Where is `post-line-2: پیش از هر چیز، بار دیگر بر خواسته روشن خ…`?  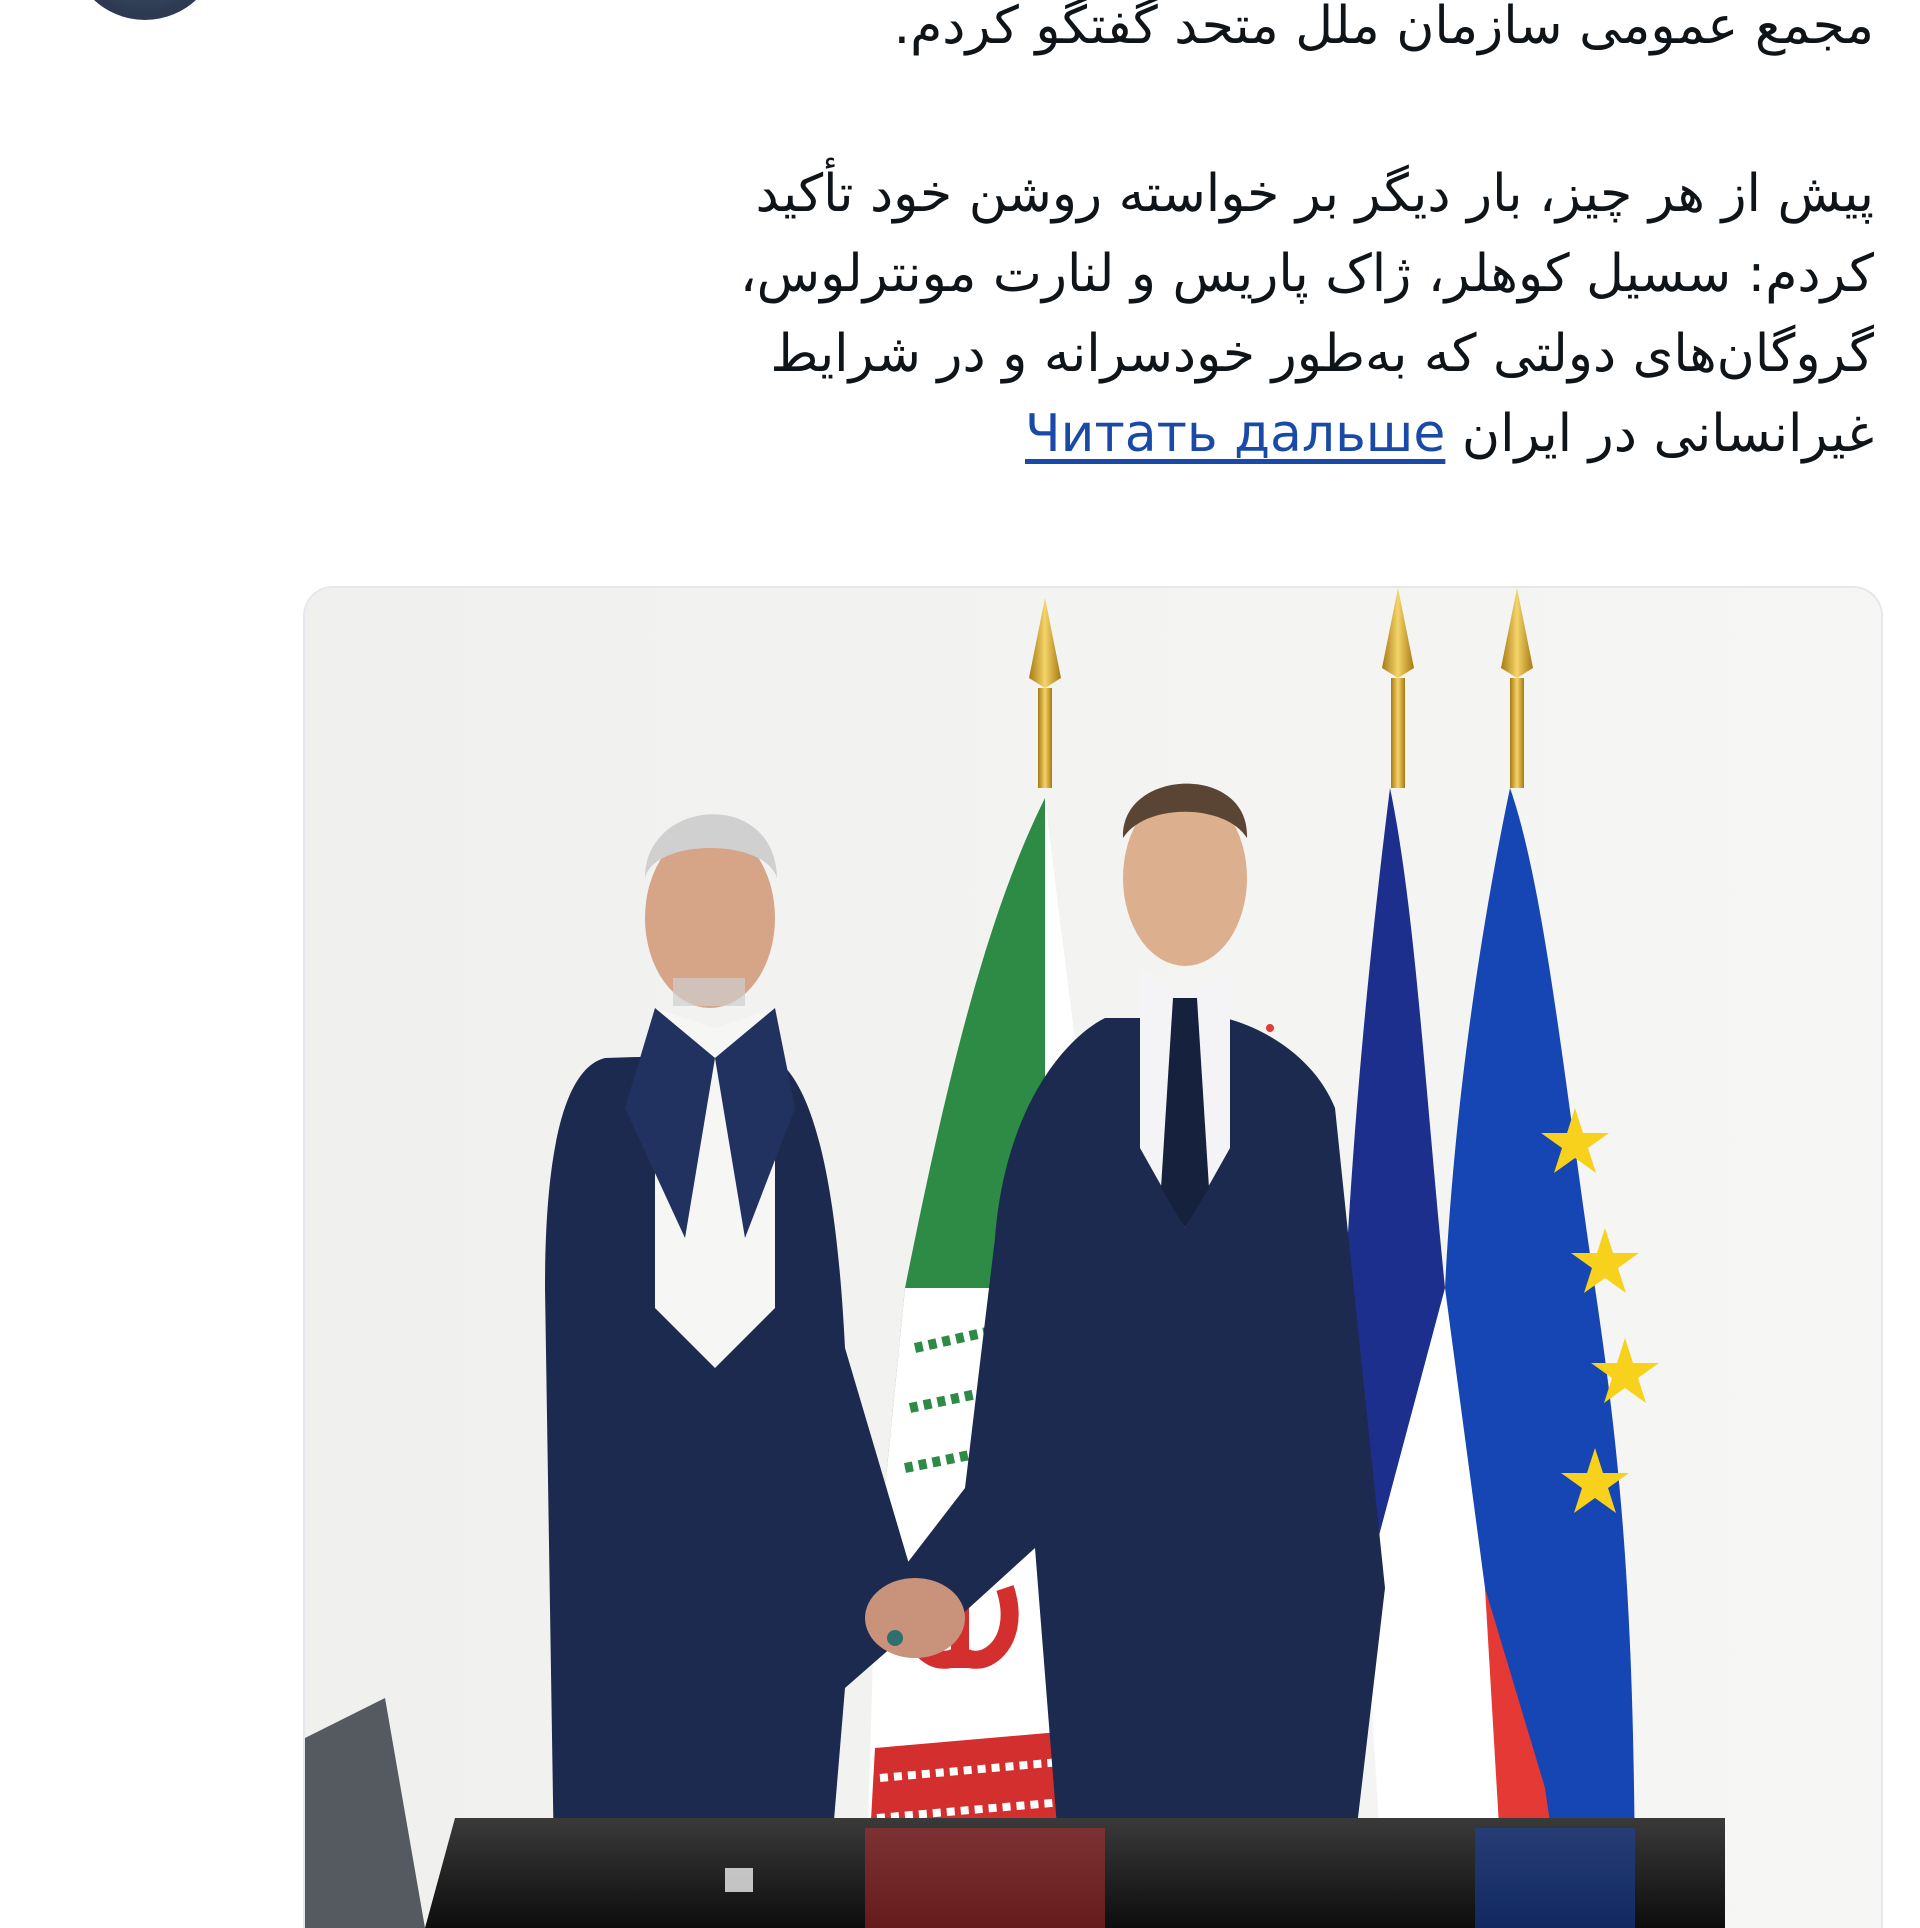
post-line-2: پیش از هر چیز، بار دیگر بر خواسته روشن خ… is located at coordinates (1314, 194).